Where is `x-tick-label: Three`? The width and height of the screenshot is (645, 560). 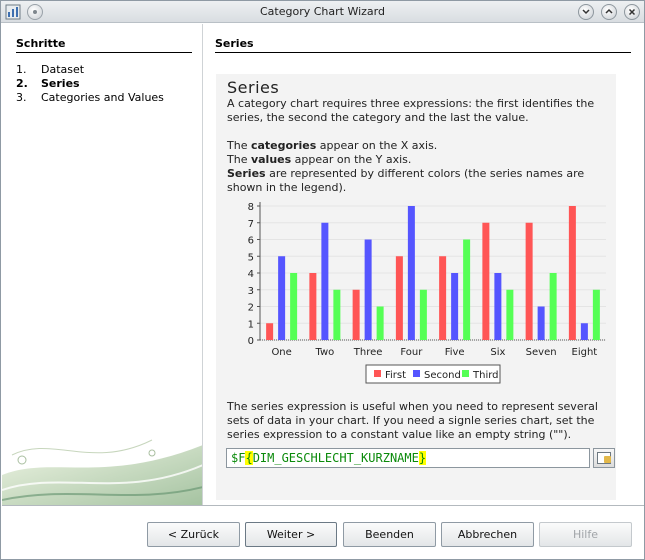 x-tick-label: Three is located at coordinates (368, 352).